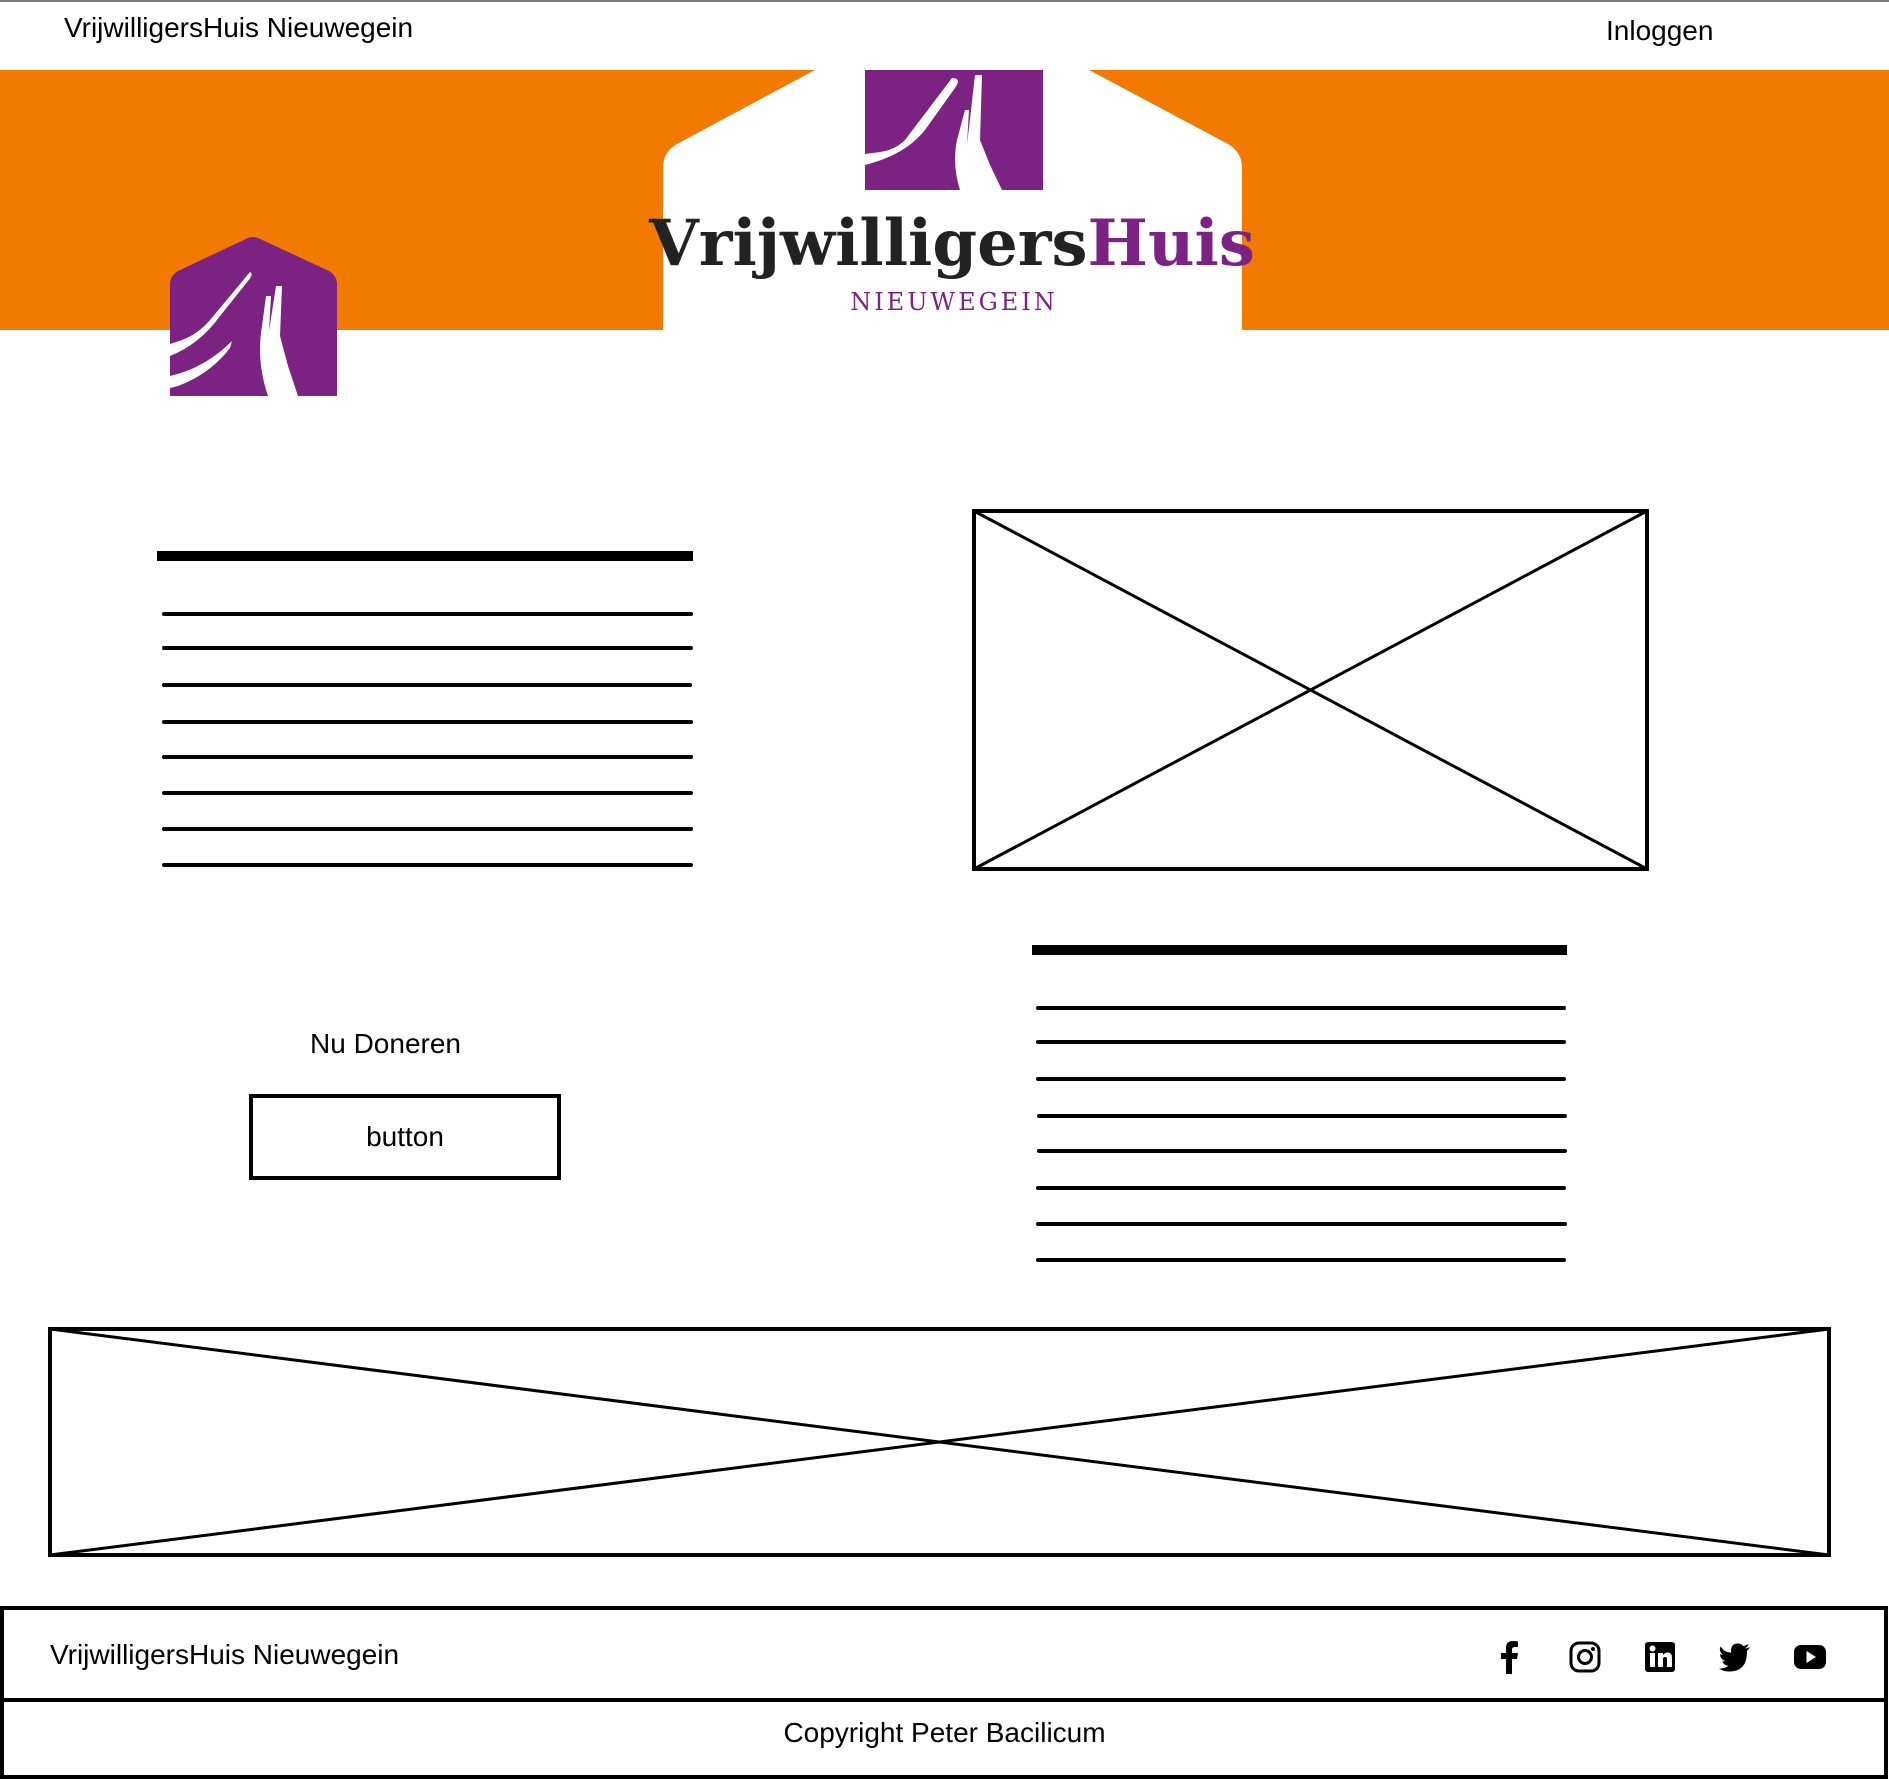  Describe the element at coordinates (944, 1) in the screenshot. I see `top-border` at that location.